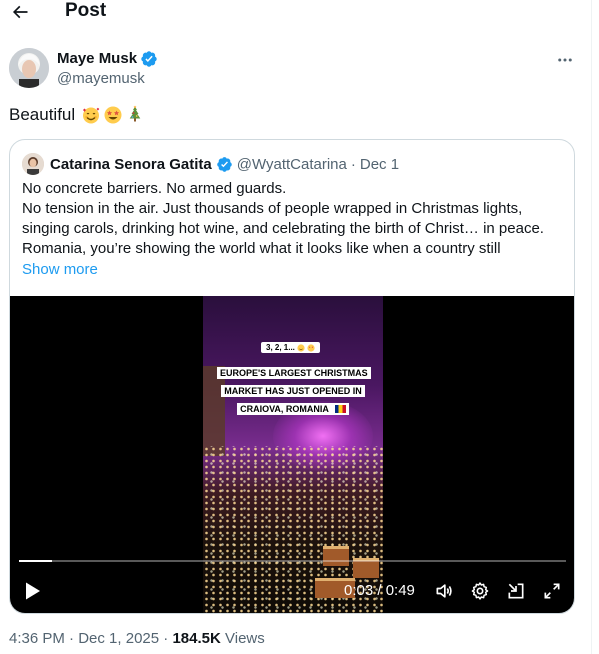  What do you see at coordinates (336, 556) in the screenshot?
I see `market-booth` at bounding box center [336, 556].